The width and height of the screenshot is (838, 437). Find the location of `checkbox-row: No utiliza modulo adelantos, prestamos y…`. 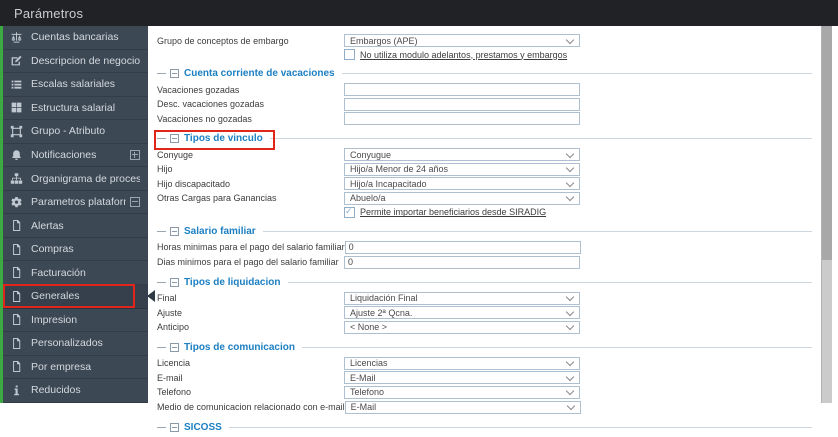

checkbox-row: No utiliza modulo adelantos, prestamos y… is located at coordinates (484, 54).